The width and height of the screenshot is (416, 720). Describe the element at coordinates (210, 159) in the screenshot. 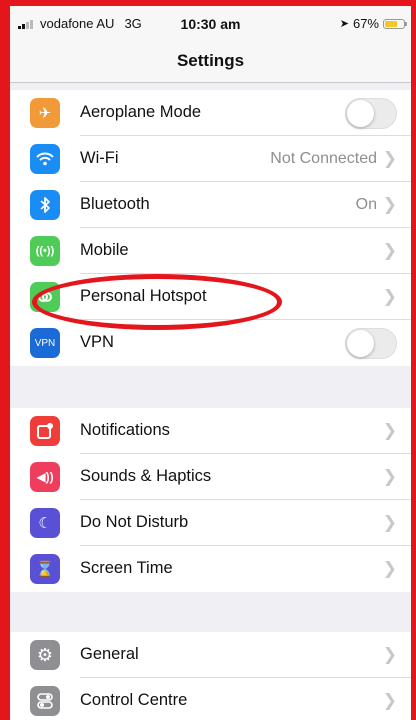

I see `row-wifi: Wi-Fi Not Connected ❯` at that location.